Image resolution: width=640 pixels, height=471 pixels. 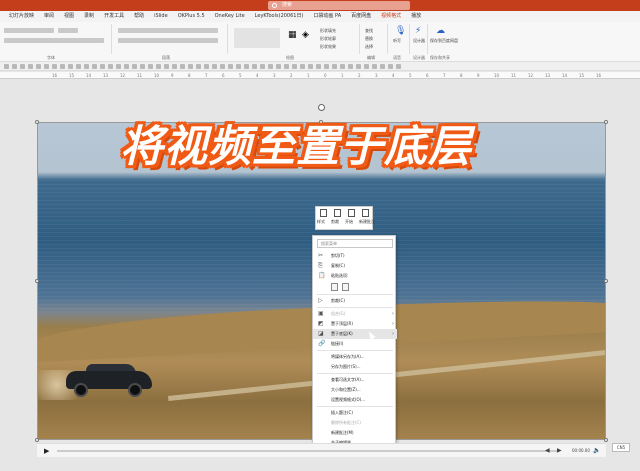 What do you see at coordinates (337, 218) in the screenshot?
I see `mini-crop-button: 剪裁` at bounding box center [337, 218].